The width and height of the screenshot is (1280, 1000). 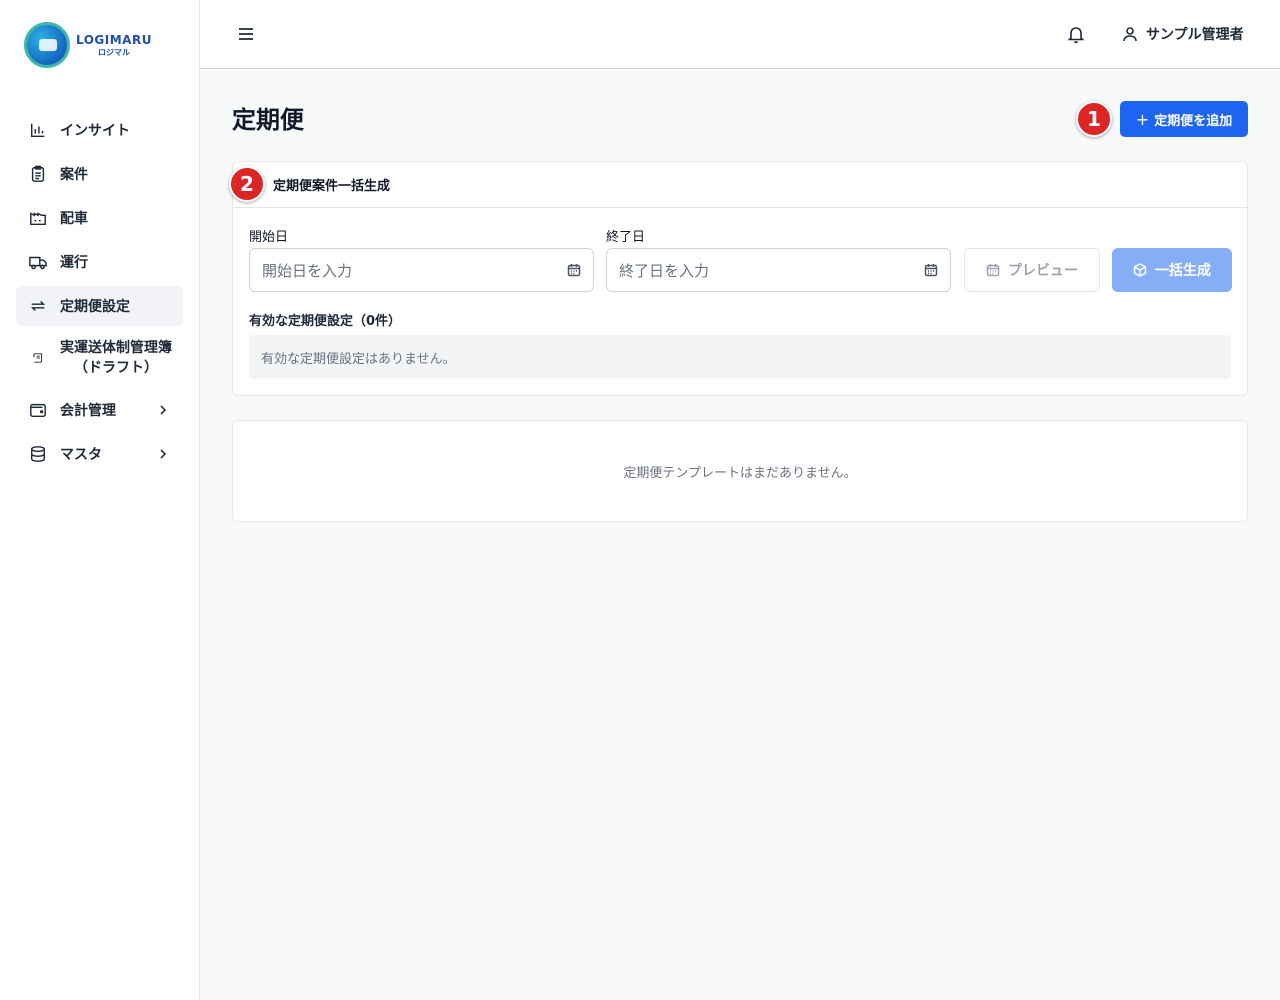 I want to click on start-date-label: 開始日, so click(x=269, y=237).